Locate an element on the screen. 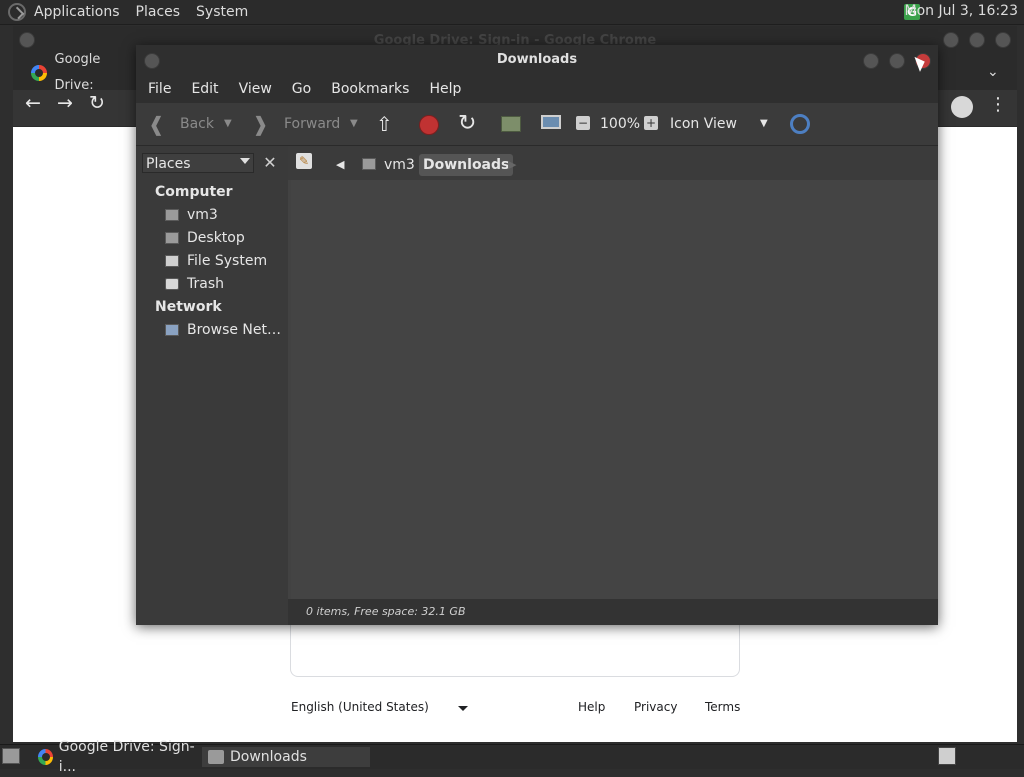 Image resolution: width=1024 pixels, height=777 pixels. sidebar-heading-computer: Computer is located at coordinates (194, 192).